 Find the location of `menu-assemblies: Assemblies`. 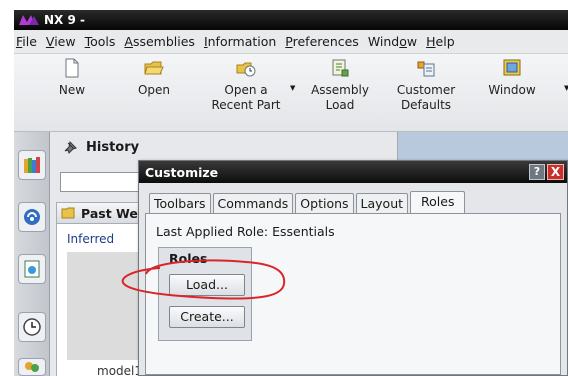

menu-assemblies: Assemblies is located at coordinates (159, 41).